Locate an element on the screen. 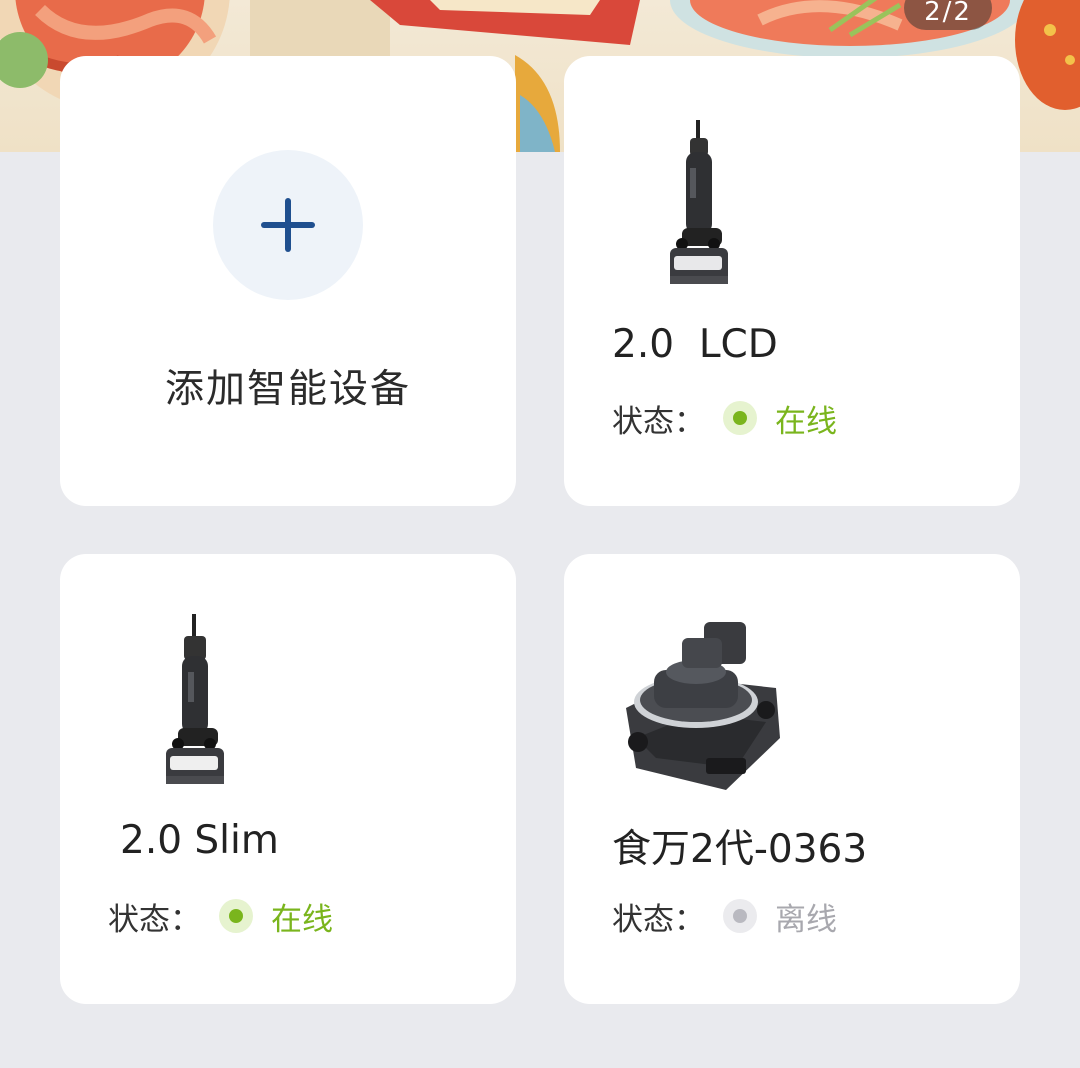 Image resolution: width=1080 pixels, height=1068 pixels. device-name: 2.0 LCD is located at coordinates (695, 344).